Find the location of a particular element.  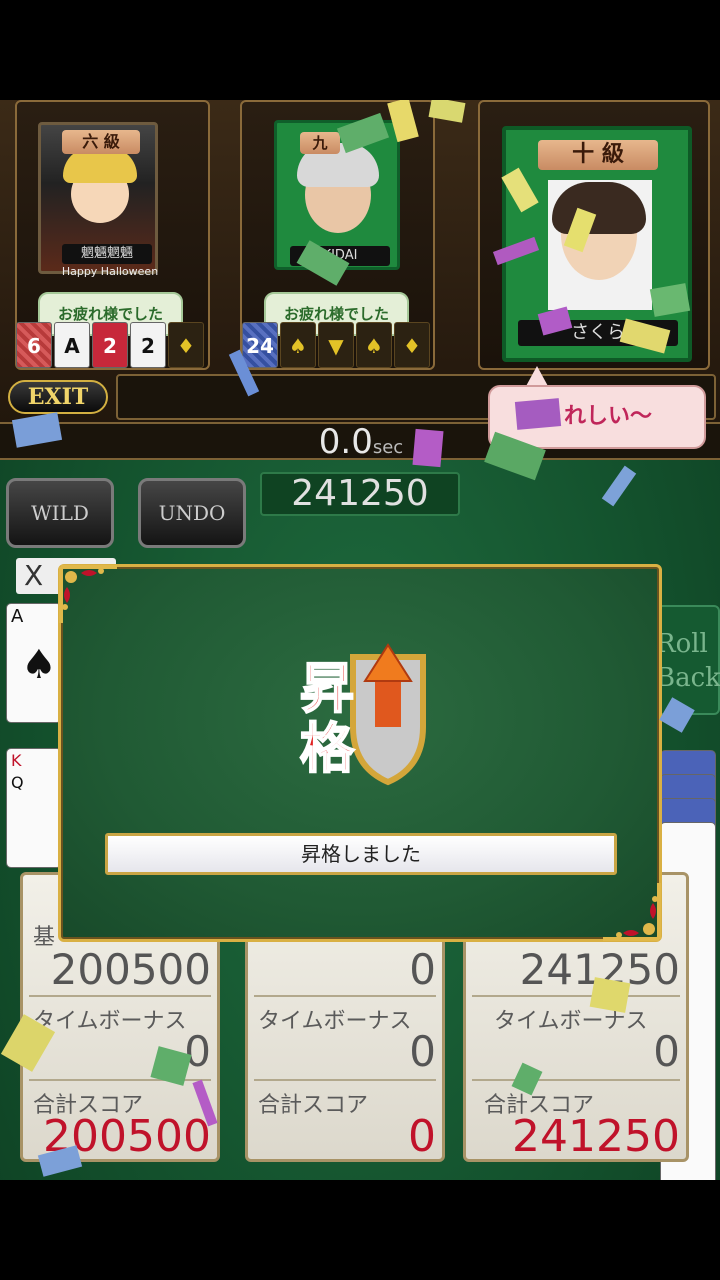

king-queen-card: K Q is located at coordinates (34, 808).